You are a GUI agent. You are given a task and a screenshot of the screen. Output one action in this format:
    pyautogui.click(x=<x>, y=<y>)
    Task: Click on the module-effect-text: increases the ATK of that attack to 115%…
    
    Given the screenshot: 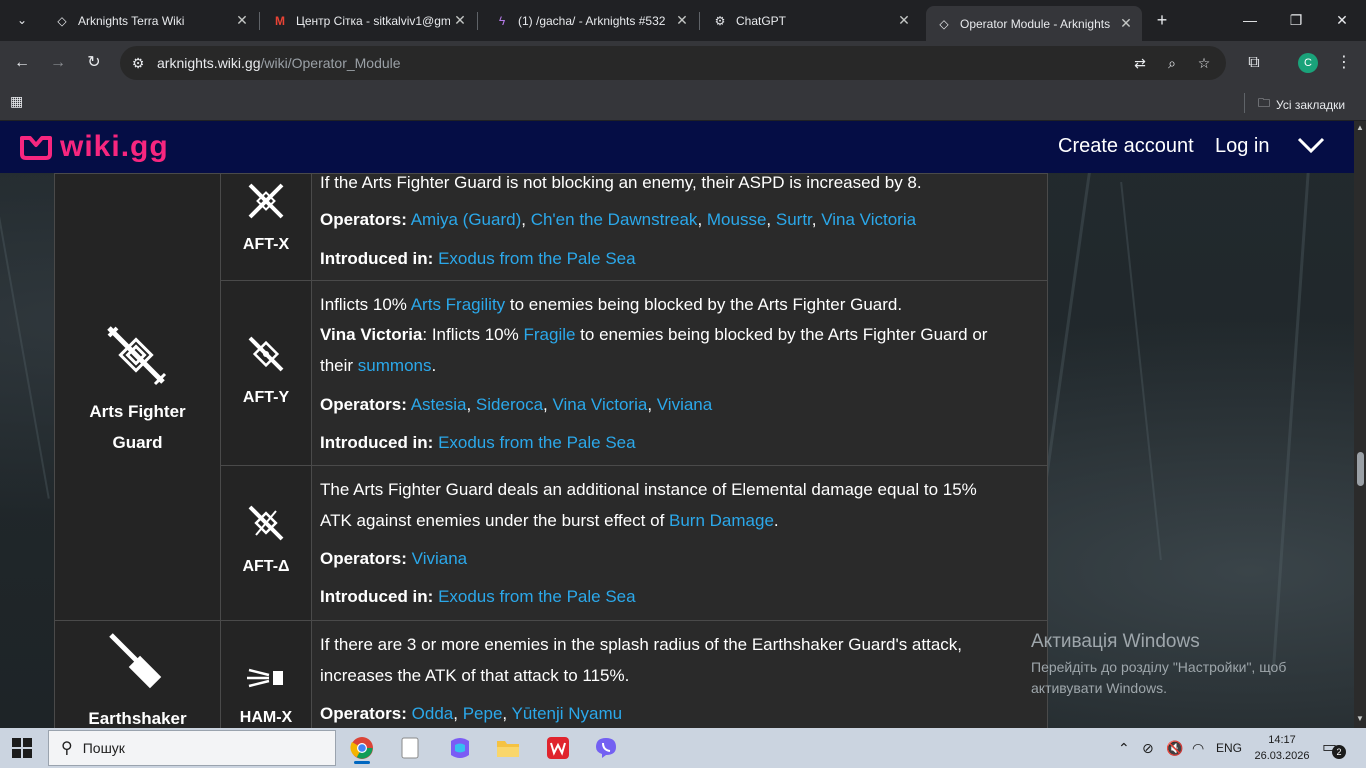 What is the action you would take?
    pyautogui.click(x=475, y=675)
    